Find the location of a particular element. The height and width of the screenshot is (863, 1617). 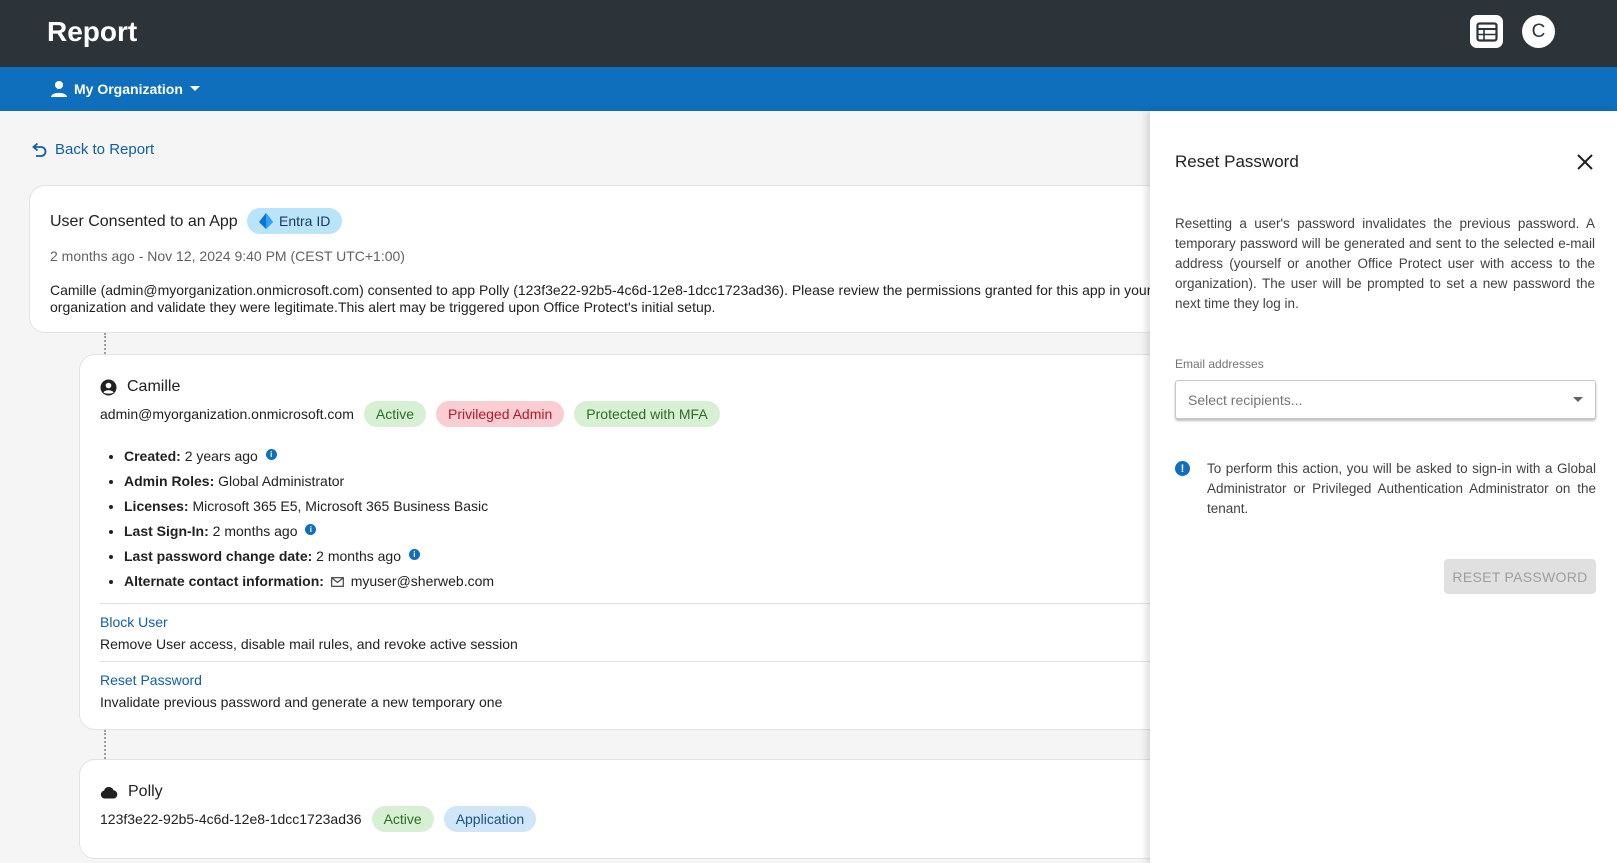

application-chip: Application is located at coordinates (490, 819).